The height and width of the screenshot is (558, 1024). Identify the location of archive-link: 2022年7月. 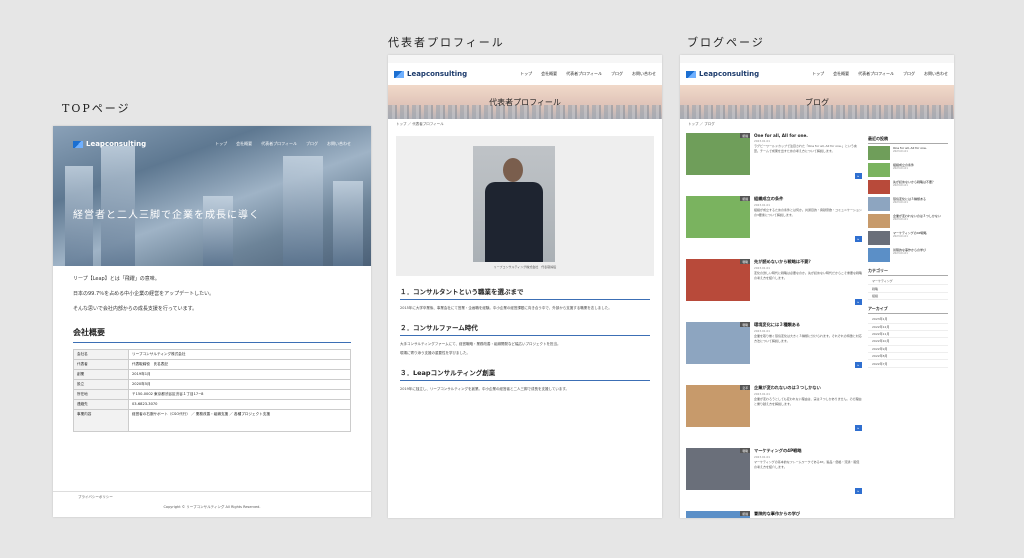
(908, 364).